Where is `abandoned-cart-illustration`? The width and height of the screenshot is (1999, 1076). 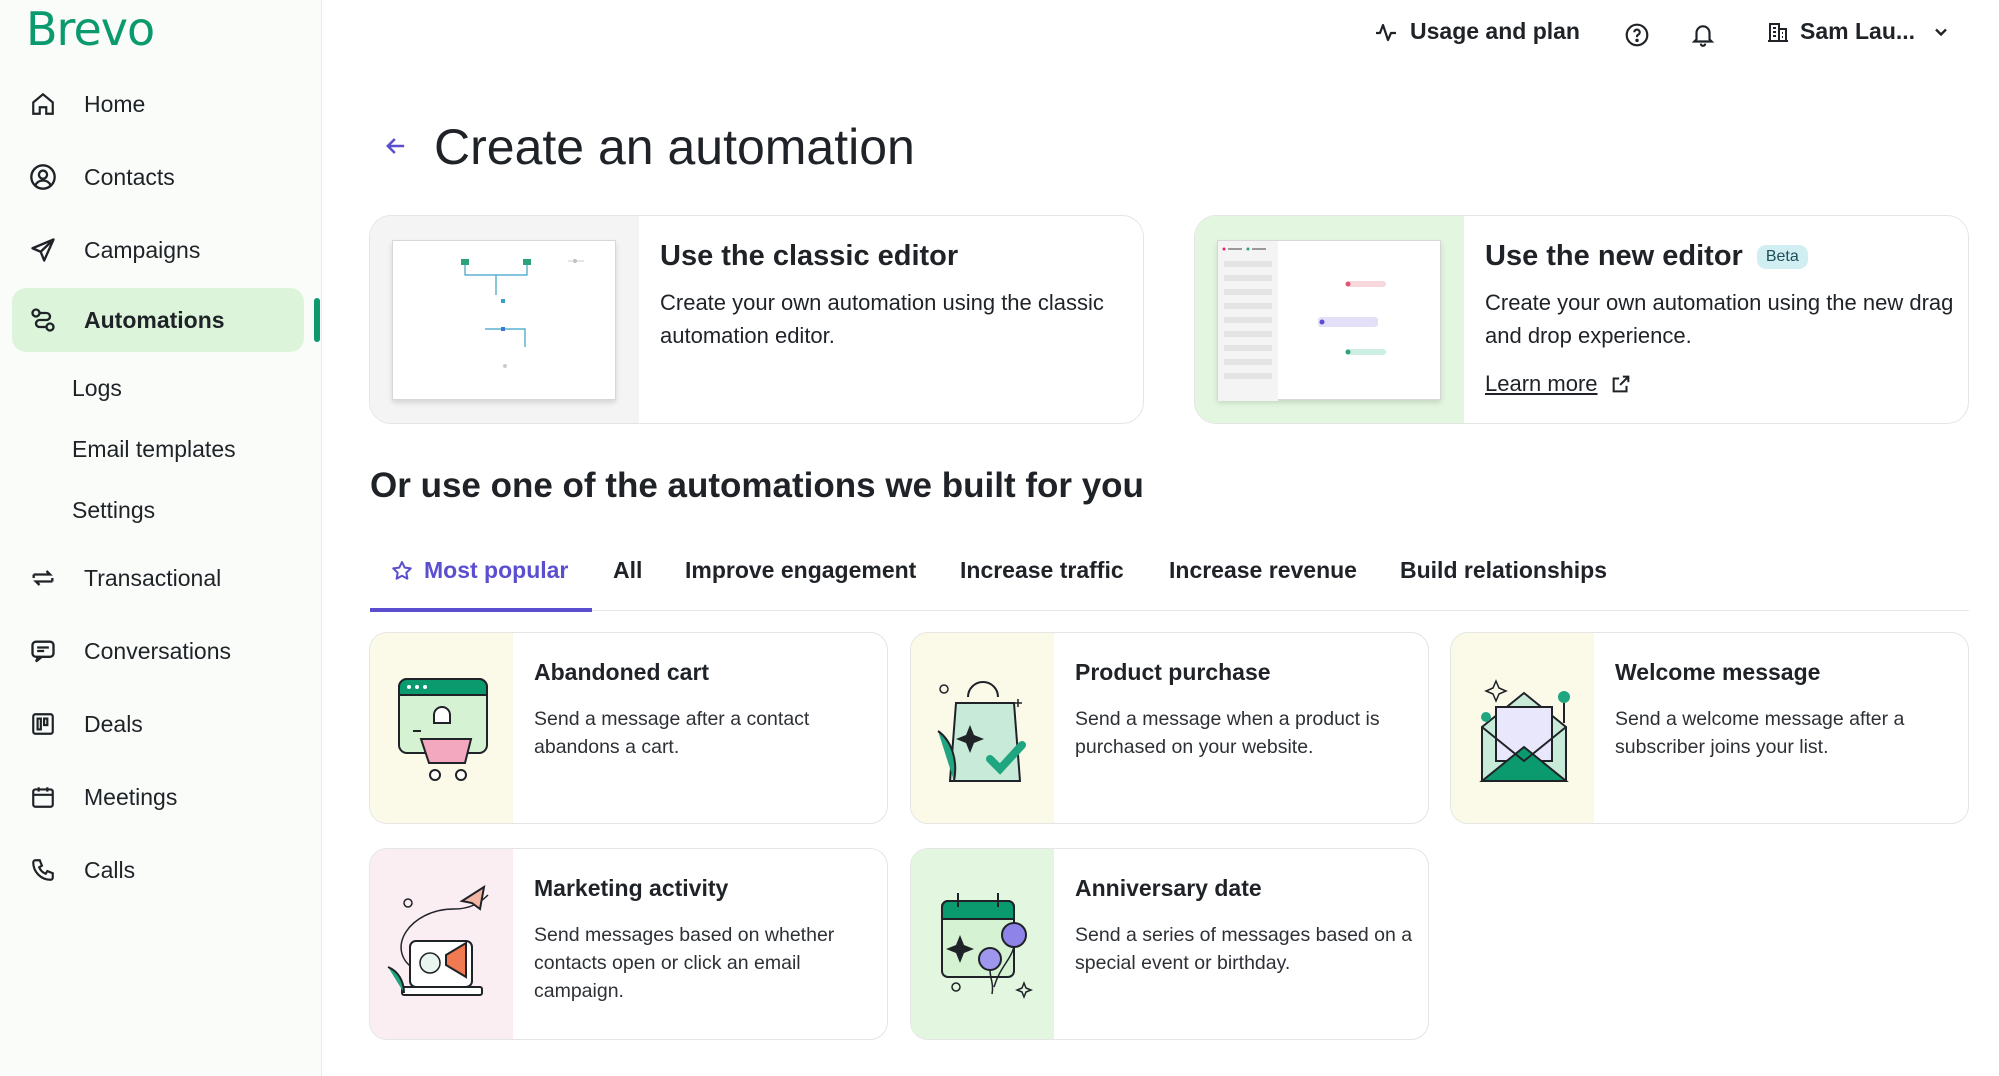
abandoned-cart-illustration is located at coordinates (441, 728).